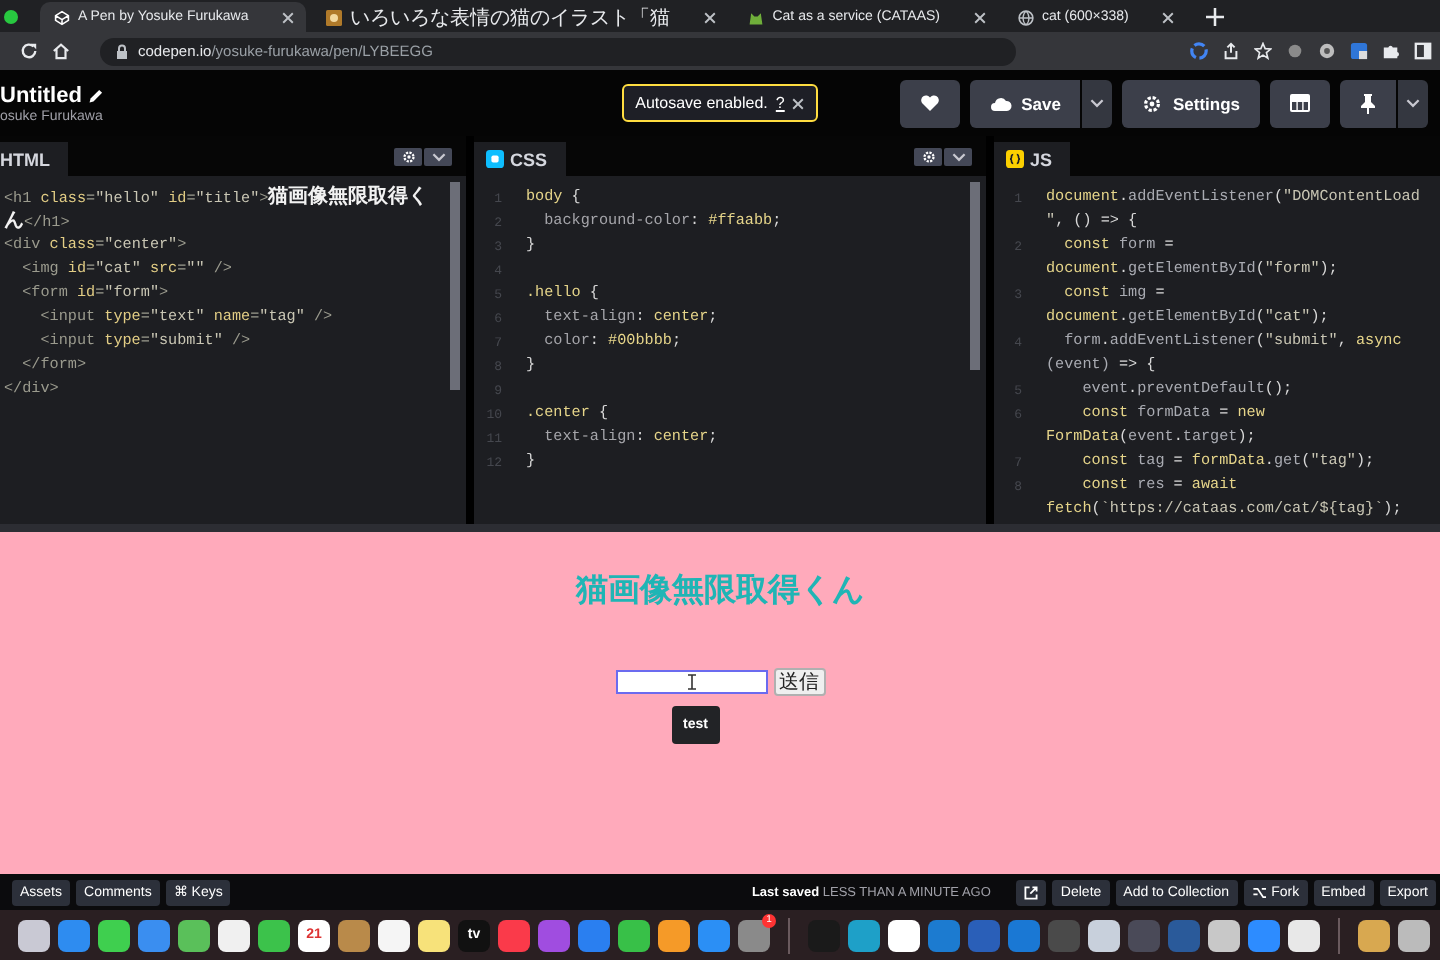 The width and height of the screenshot is (1440, 960). I want to click on pencil-icon, so click(95, 95).